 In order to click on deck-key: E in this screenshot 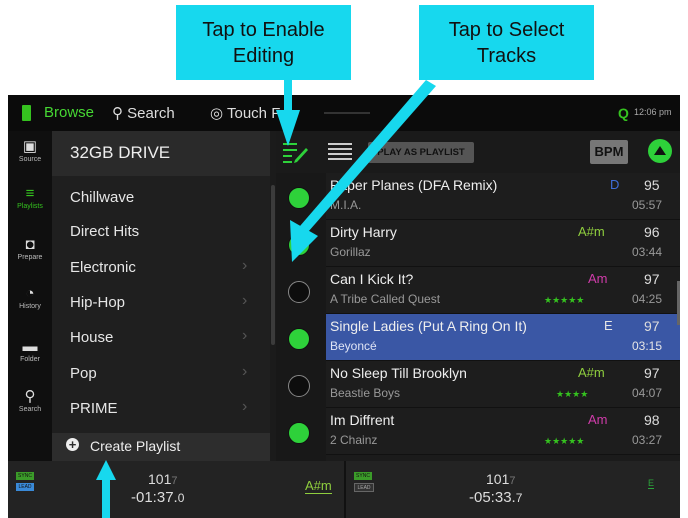, I will do `click(651, 483)`.